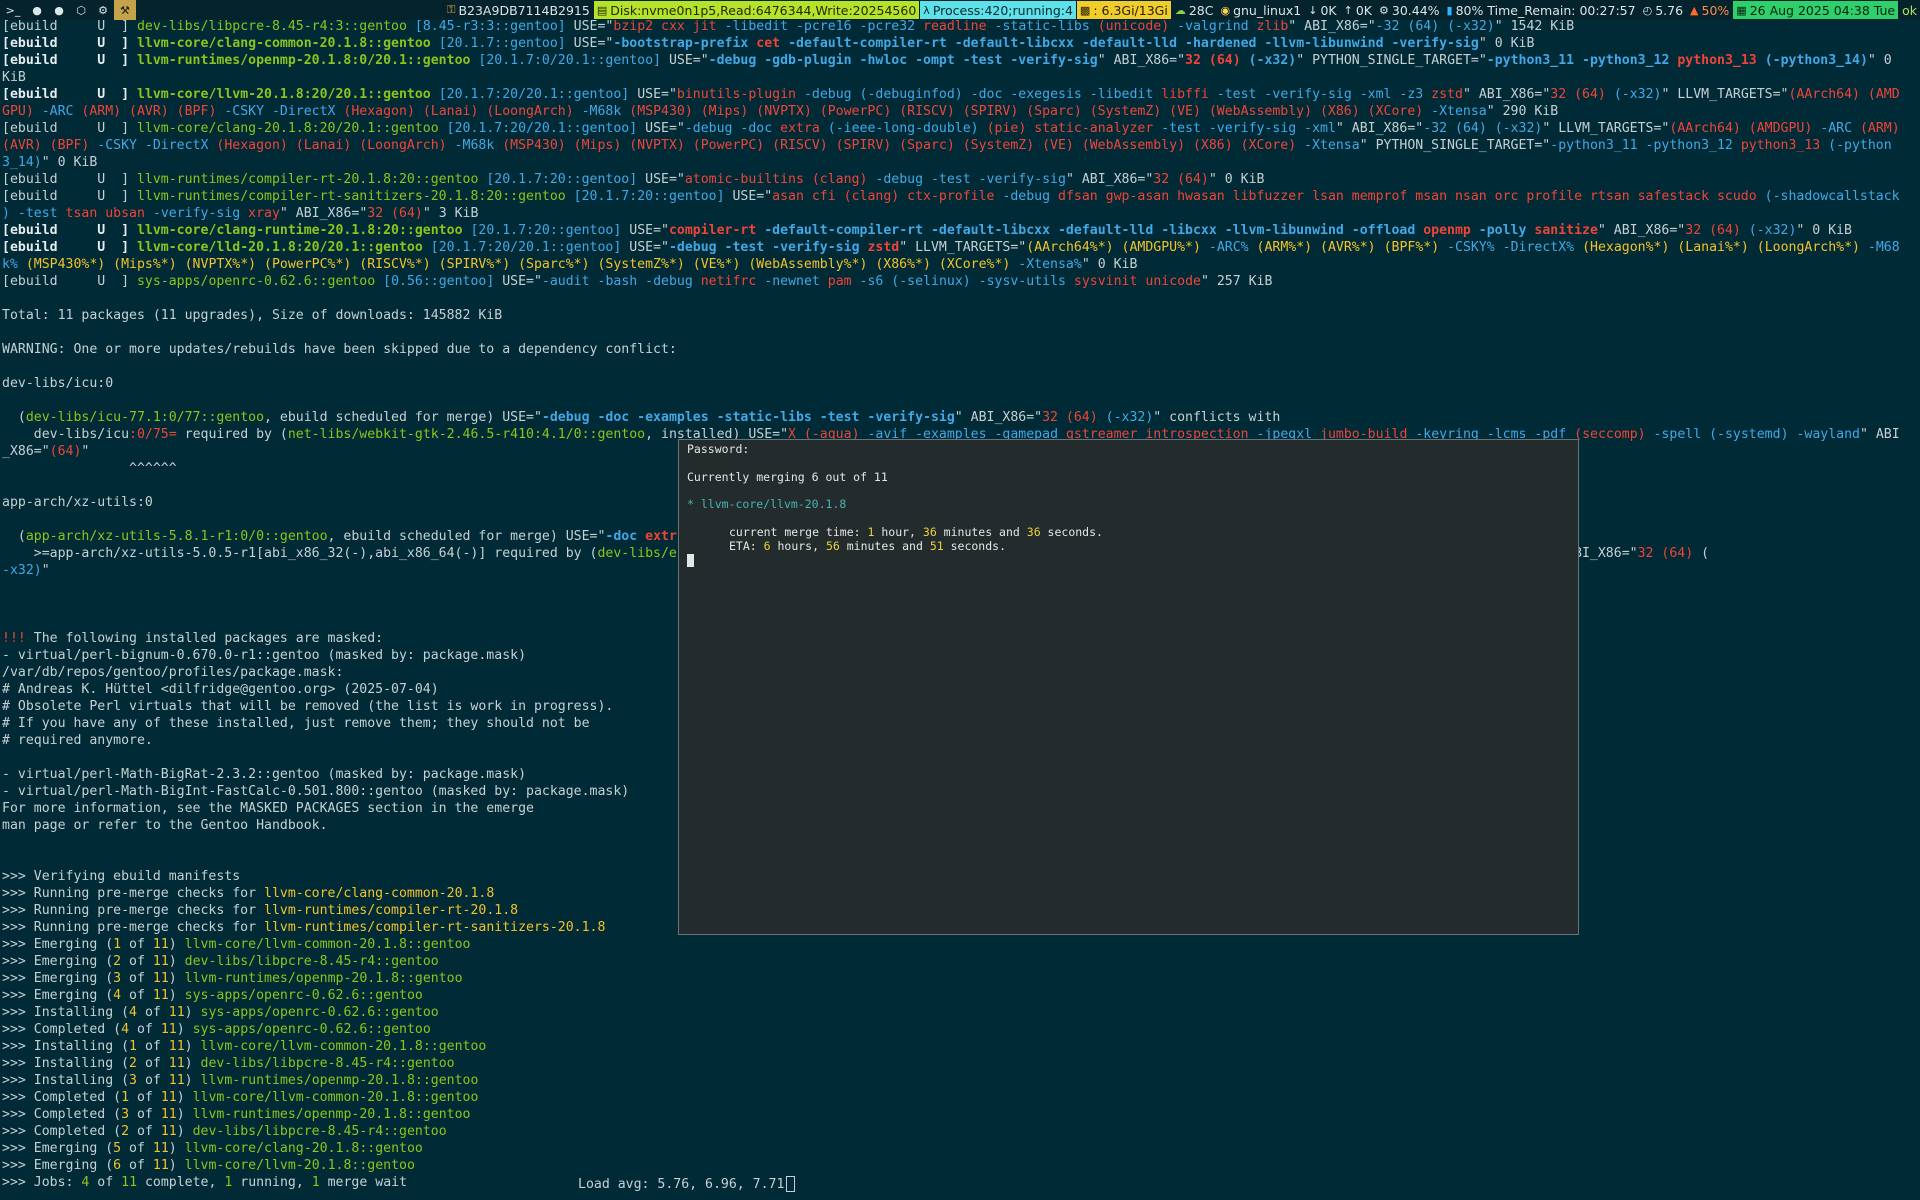 Image resolution: width=1920 pixels, height=1200 pixels. I want to click on terminal-text-segment: " 0, so click(1879, 60).